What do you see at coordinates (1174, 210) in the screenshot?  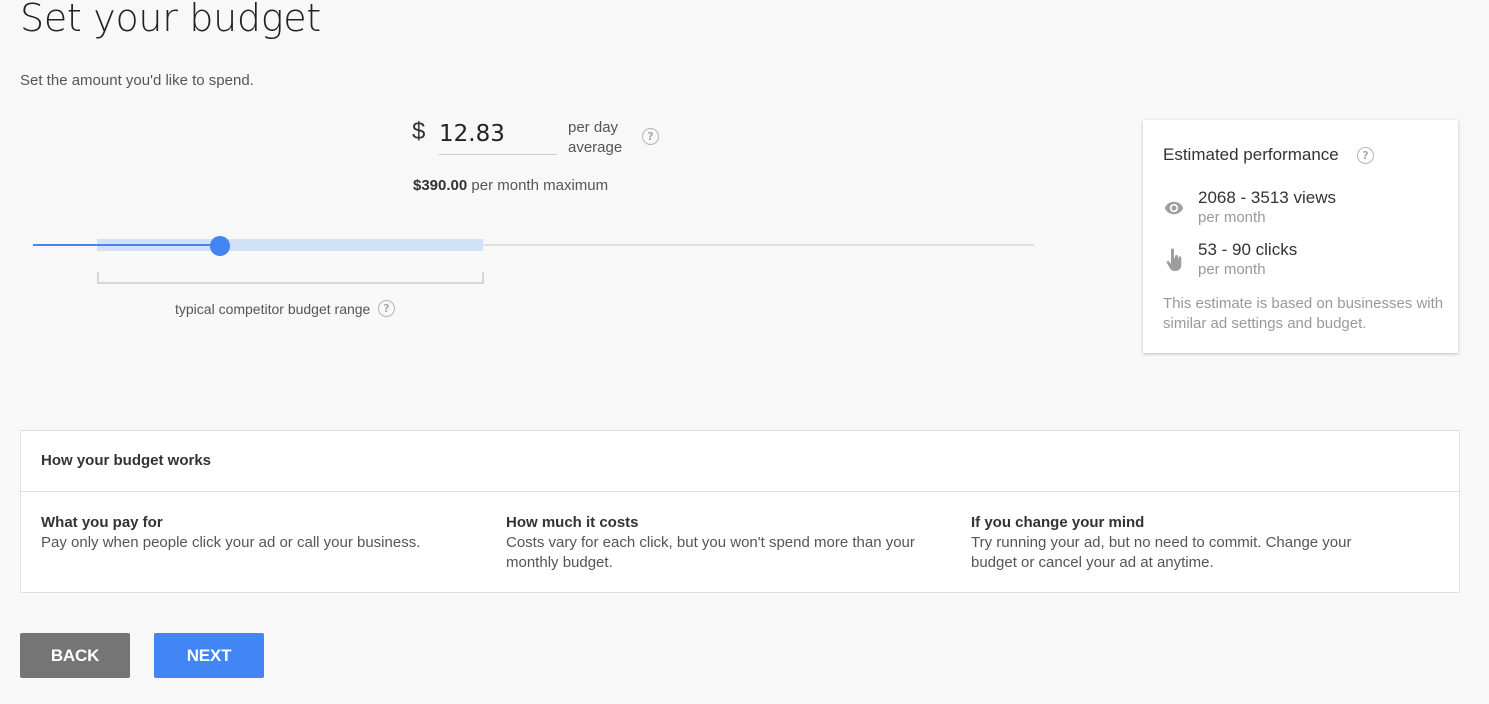 I see `eye-icon` at bounding box center [1174, 210].